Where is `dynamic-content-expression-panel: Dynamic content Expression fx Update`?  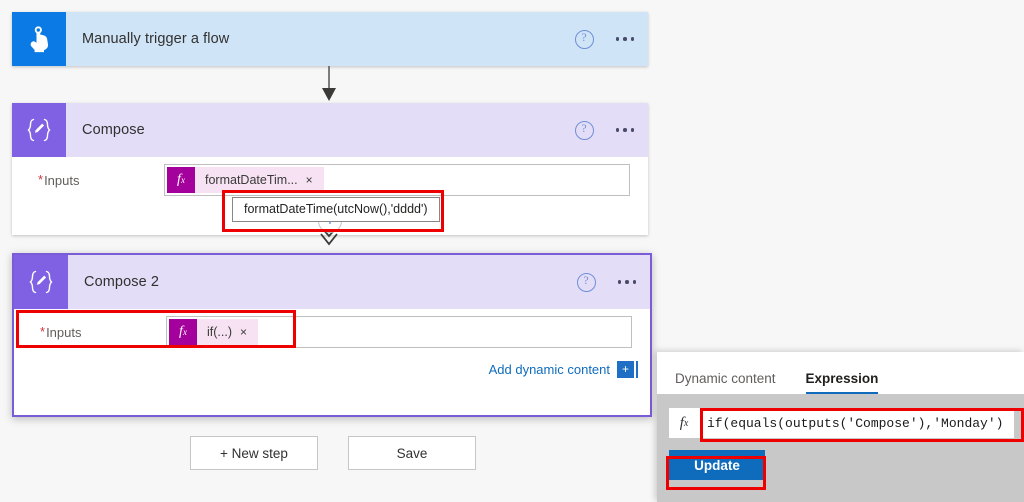
dynamic-content-expression-panel: Dynamic content Expression fx Update is located at coordinates (840, 427).